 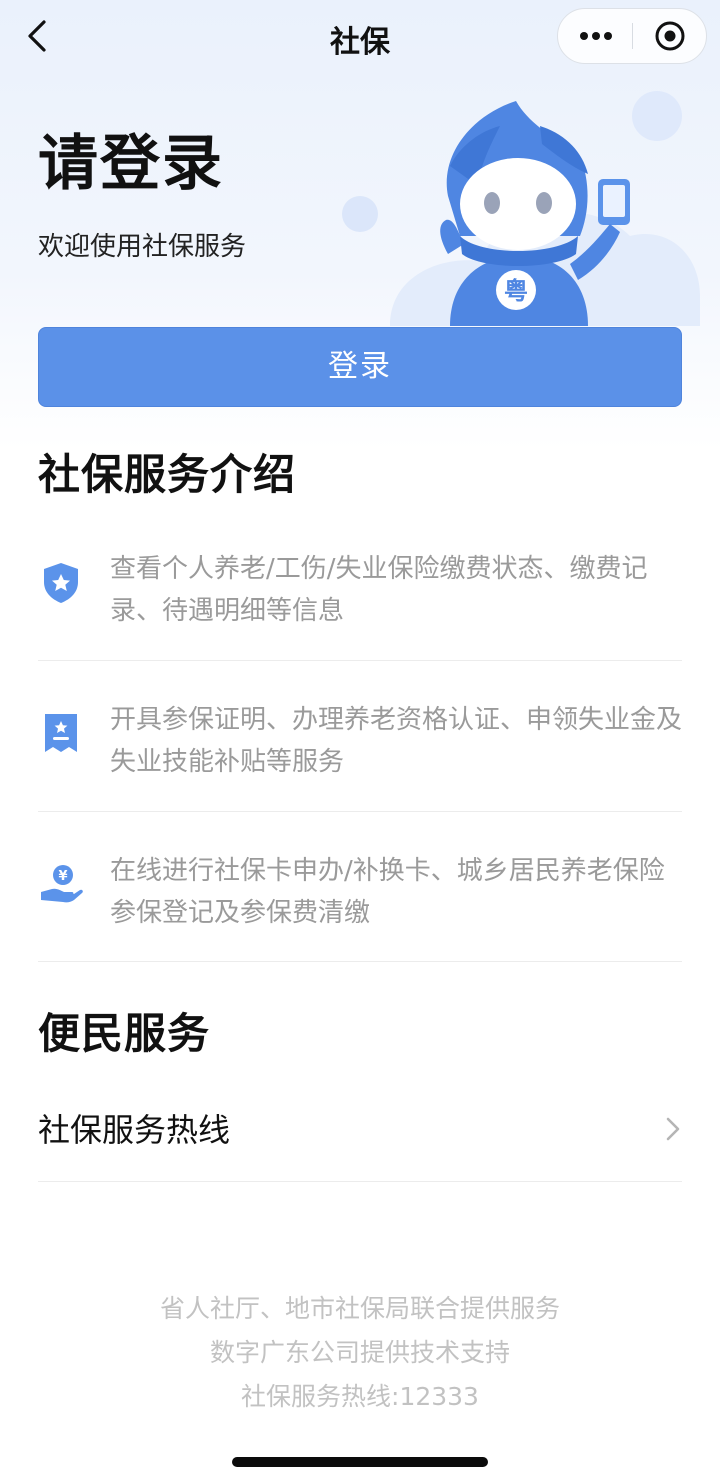 I want to click on intro-item: 查看个人养老/工伤/失业保险缴费状态、缴费记录、待遇明细等信息, so click(x=360, y=593).